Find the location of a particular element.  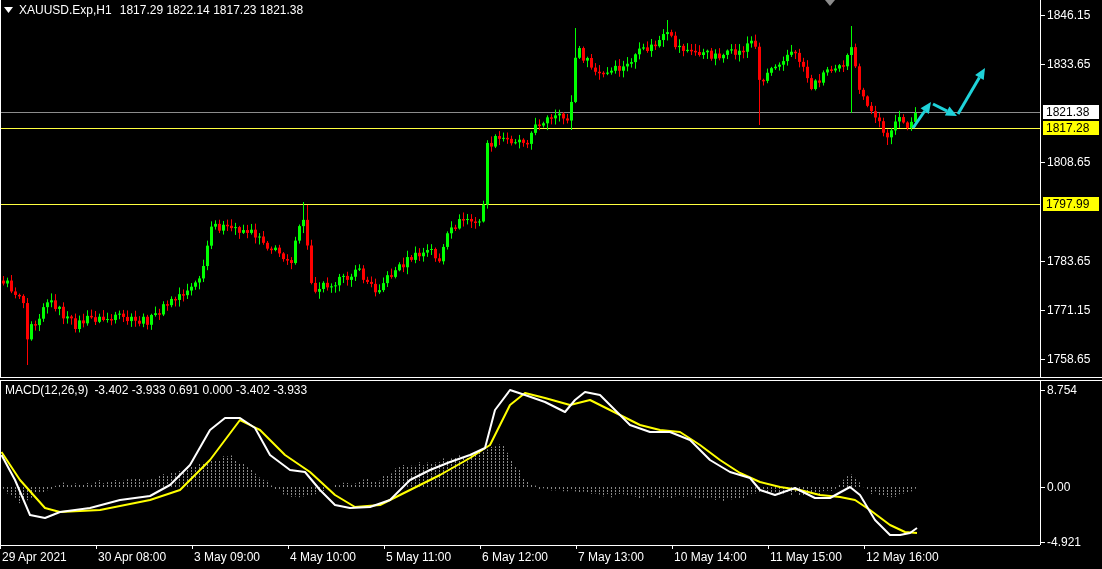

symbol-title: XAUUSD.Exp,H1 is located at coordinates (65, 10).